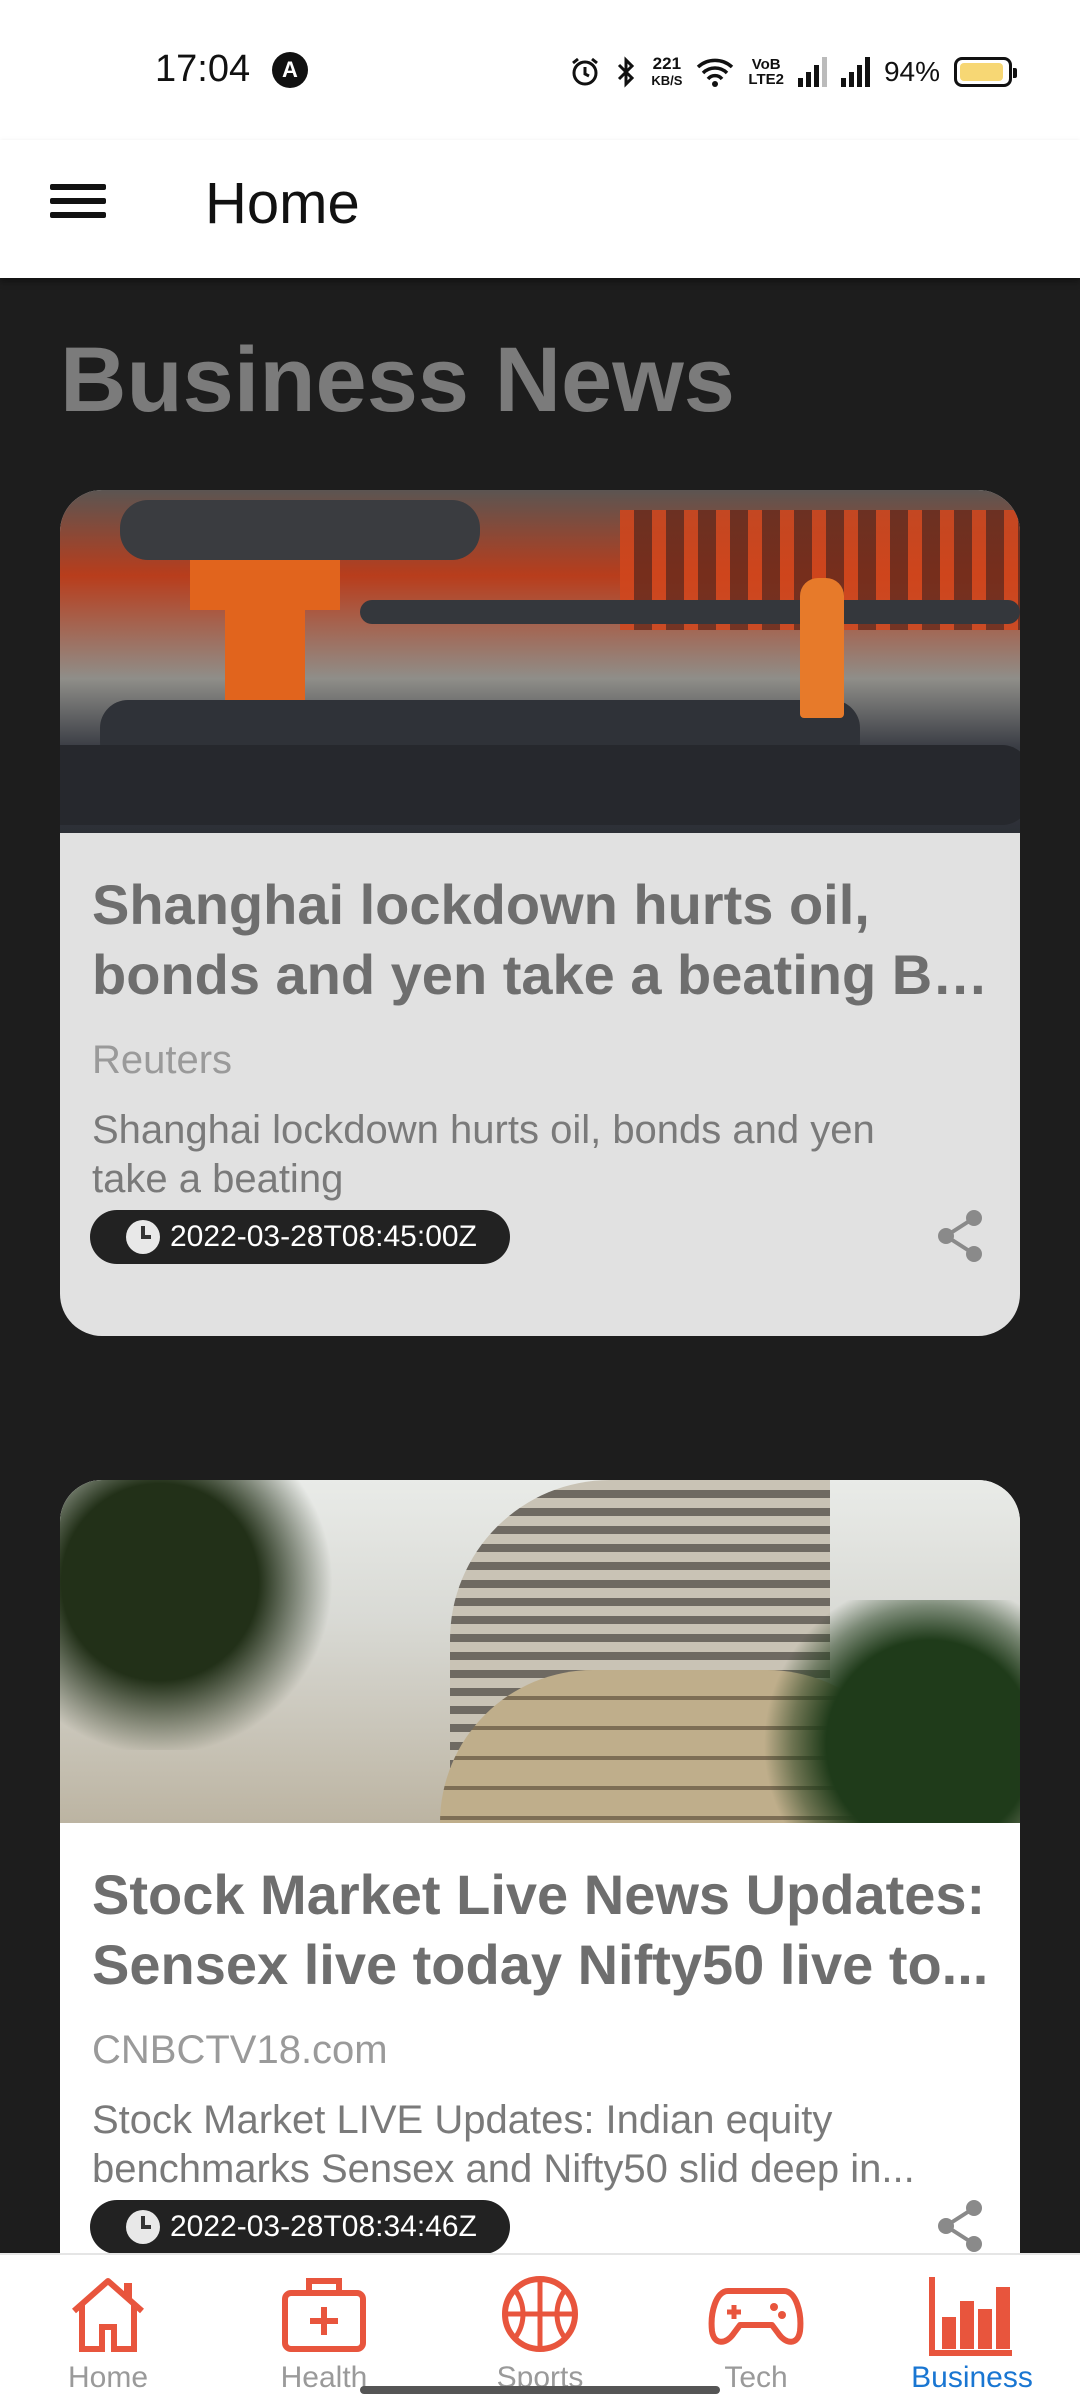 The image size is (1080, 2400). Describe the element at coordinates (240, 2050) in the screenshot. I see `article-source: CNBCTV18.com` at that location.